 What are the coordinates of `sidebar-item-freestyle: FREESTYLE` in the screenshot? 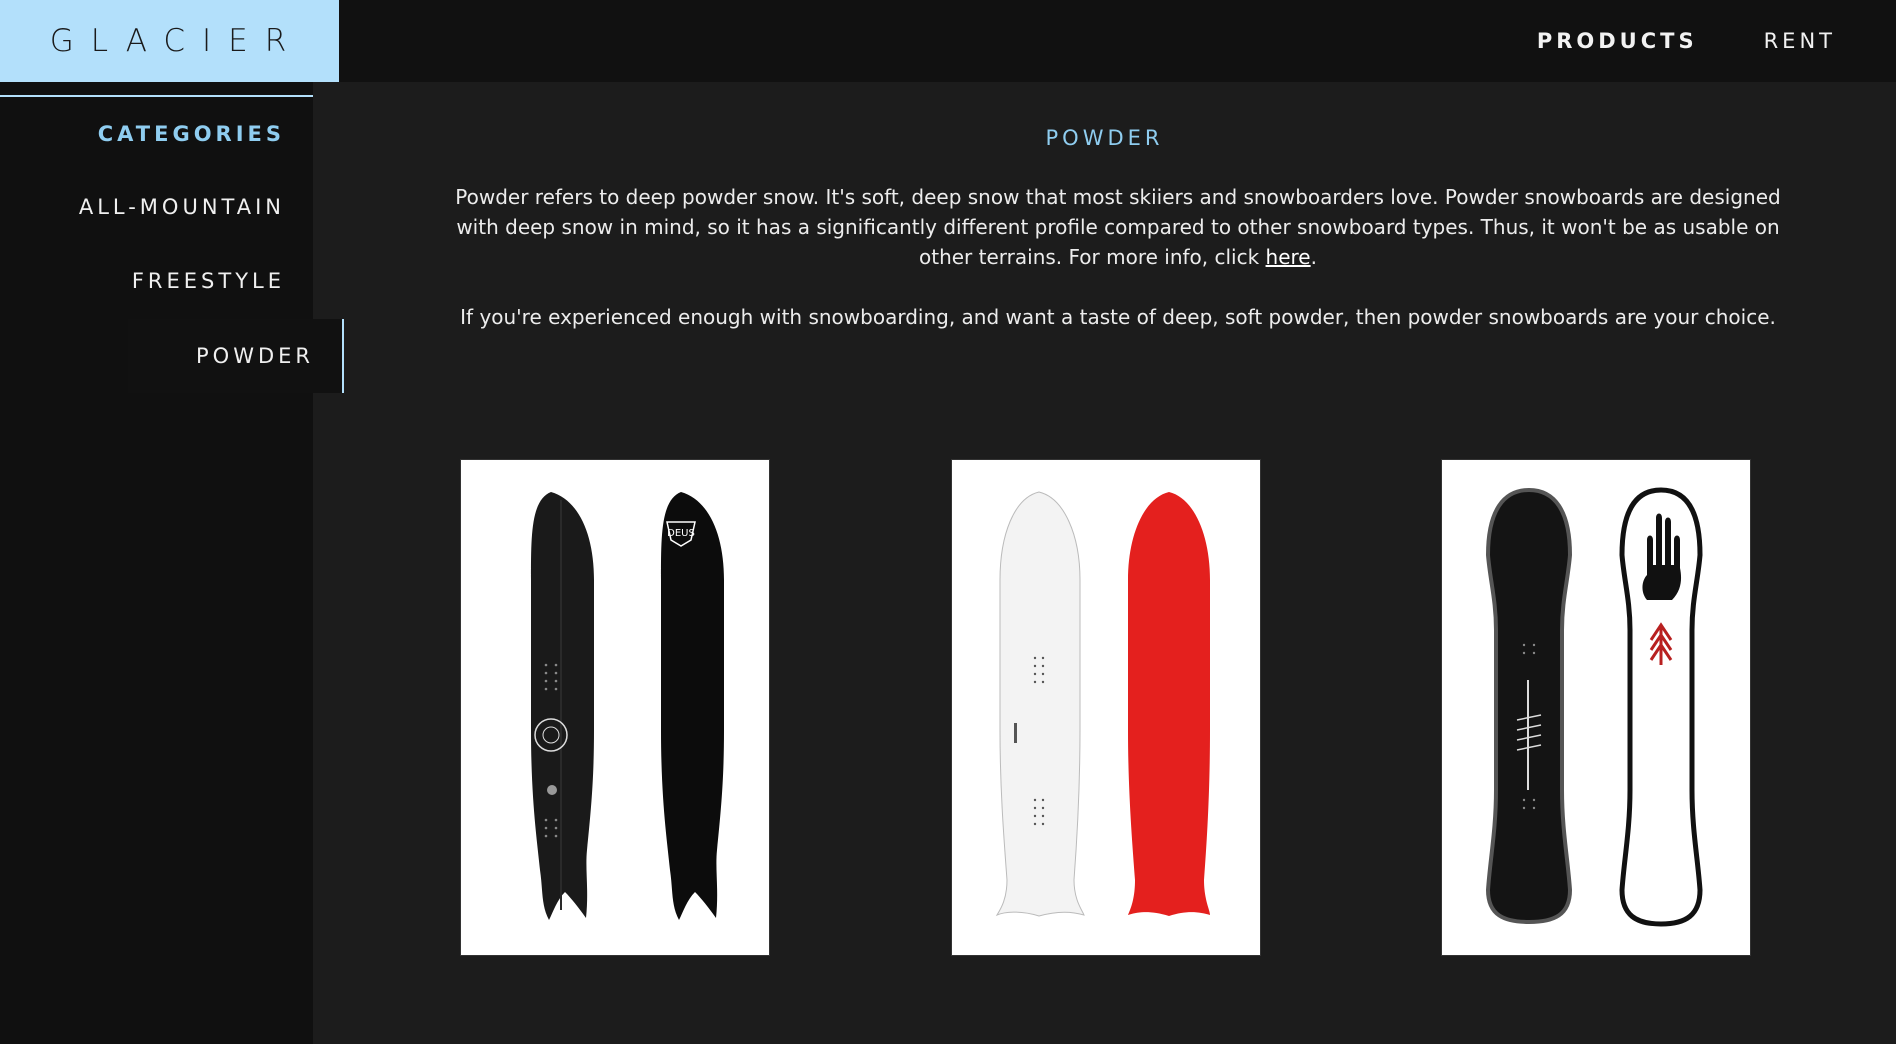 It's located at (208, 281).